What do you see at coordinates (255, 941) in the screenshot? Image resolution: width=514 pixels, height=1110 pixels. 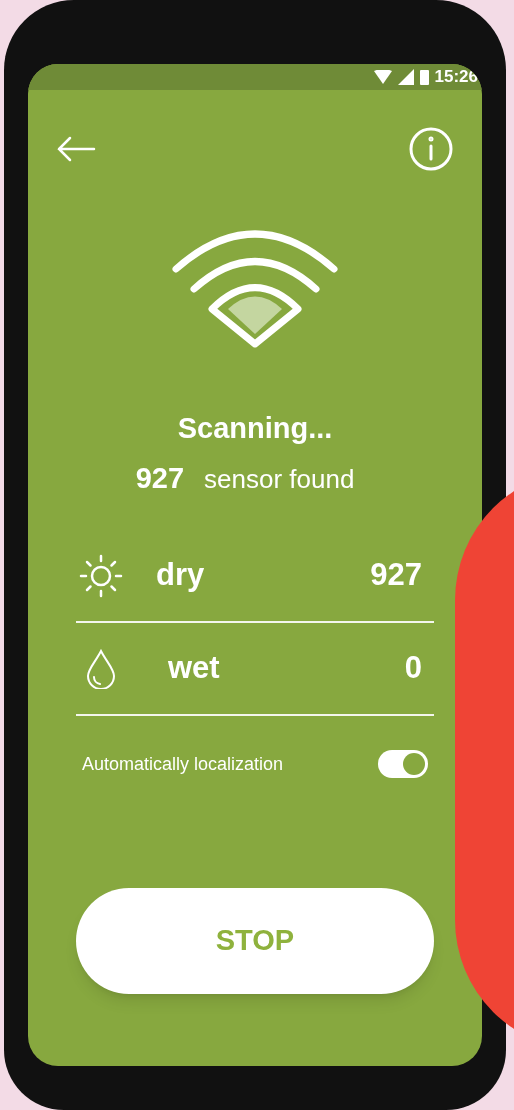 I see `stop-button: STOP` at bounding box center [255, 941].